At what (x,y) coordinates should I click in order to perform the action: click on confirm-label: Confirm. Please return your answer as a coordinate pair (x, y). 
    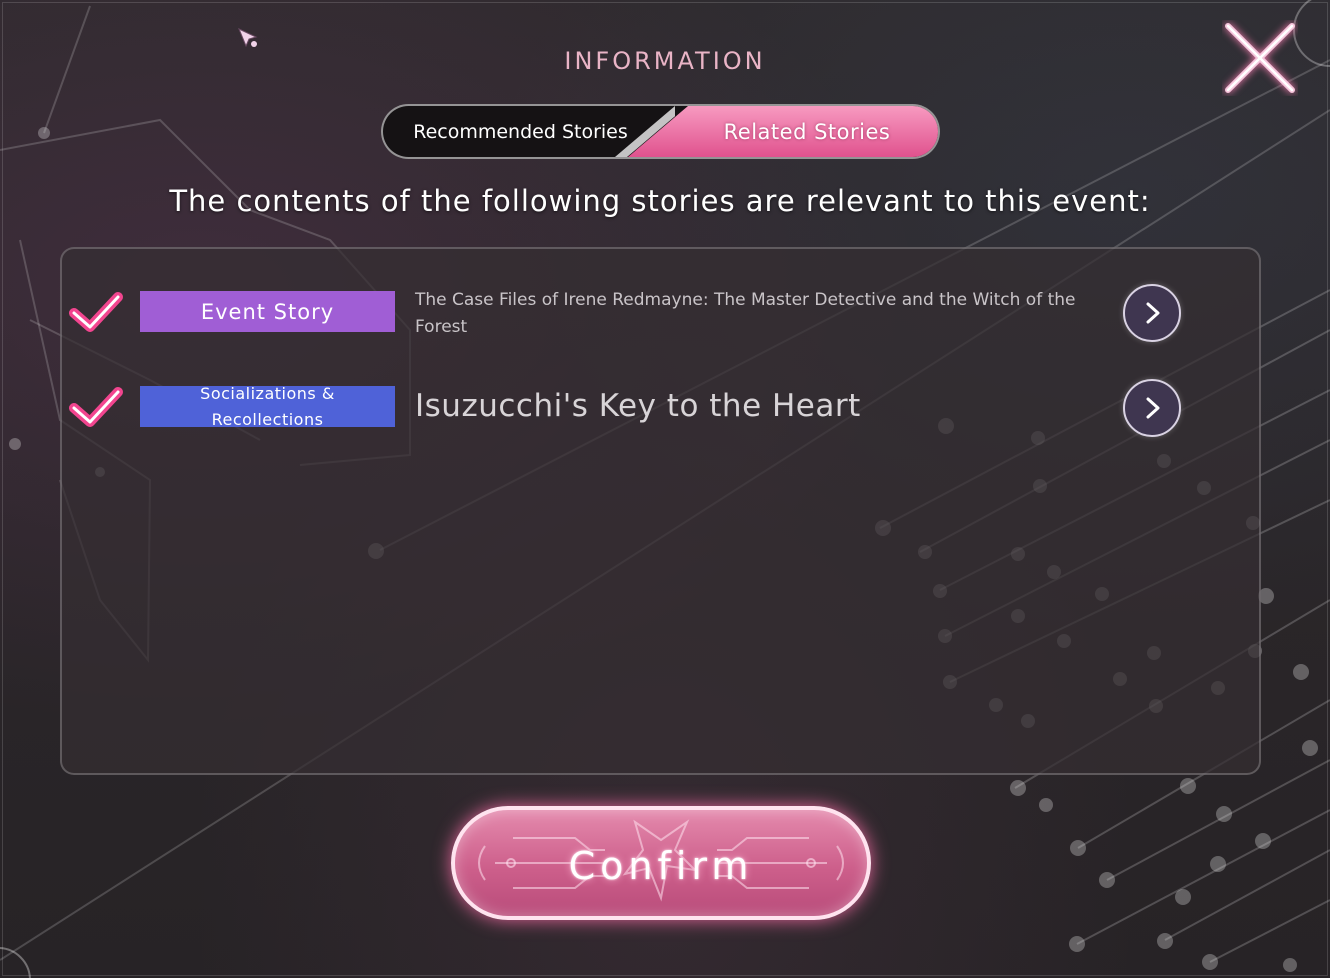
    Looking at the image, I should click on (661, 866).